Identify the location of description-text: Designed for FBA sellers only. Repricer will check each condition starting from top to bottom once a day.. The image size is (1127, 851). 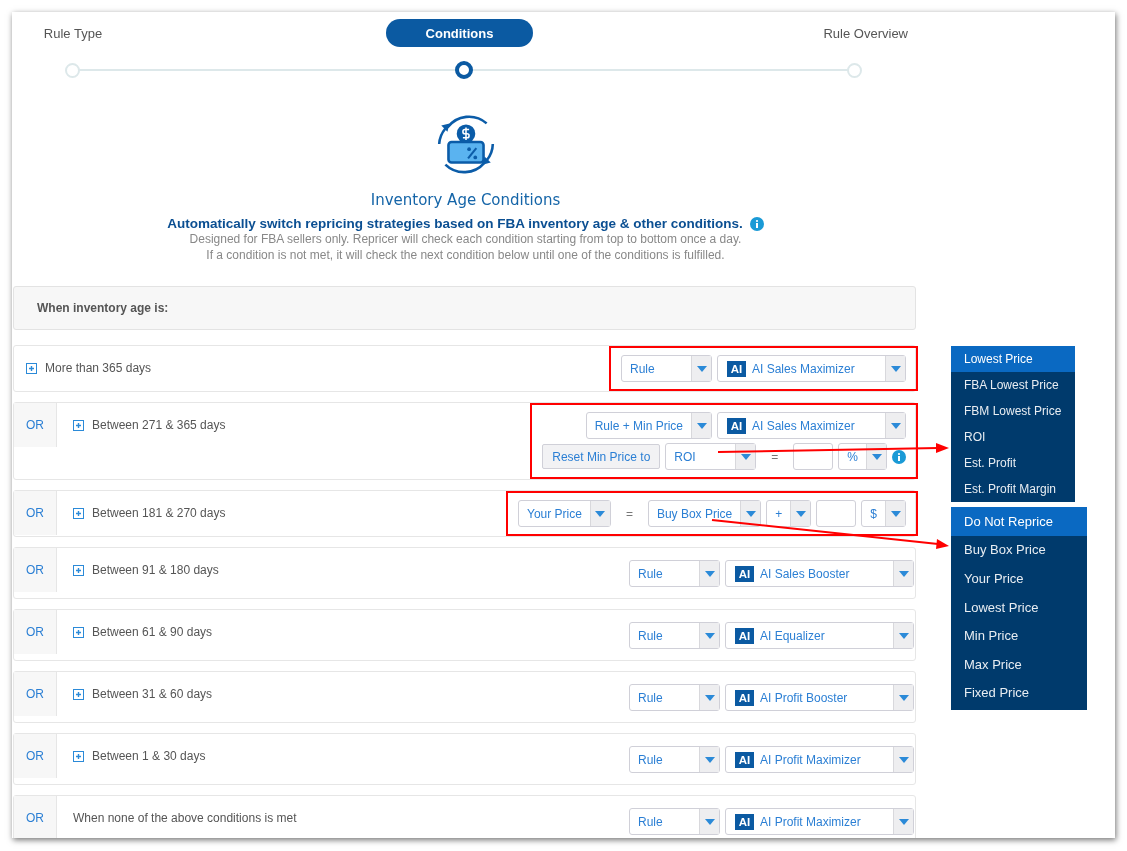
(465, 239).